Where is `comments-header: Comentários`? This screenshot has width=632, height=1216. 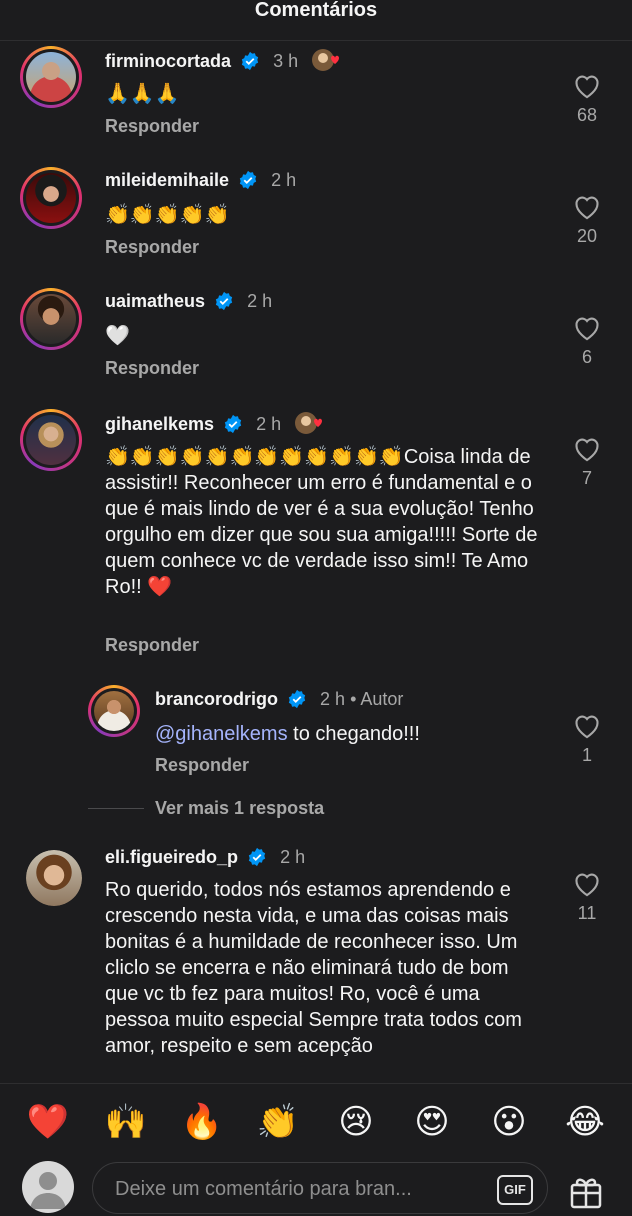
comments-header: Comentários is located at coordinates (316, 20).